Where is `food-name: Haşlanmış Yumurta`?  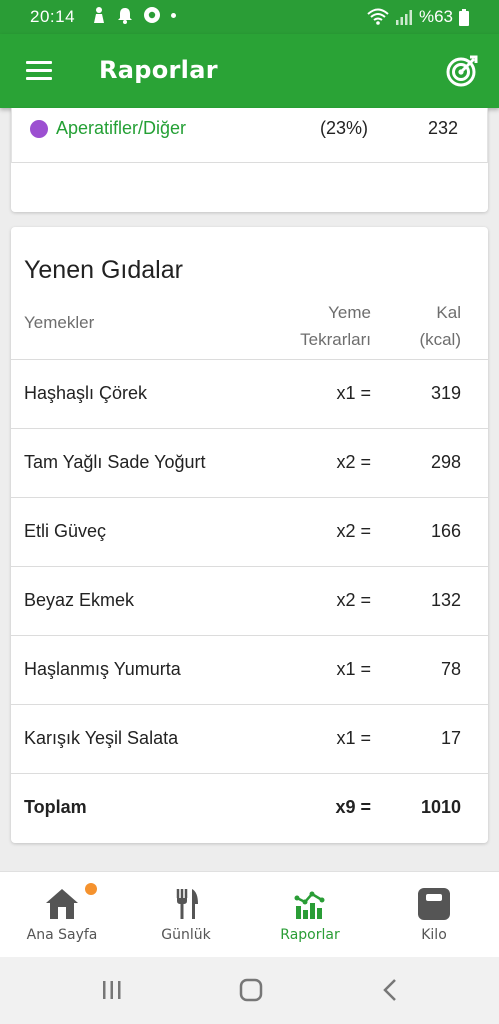 food-name: Haşlanmış Yumurta is located at coordinates (102, 669).